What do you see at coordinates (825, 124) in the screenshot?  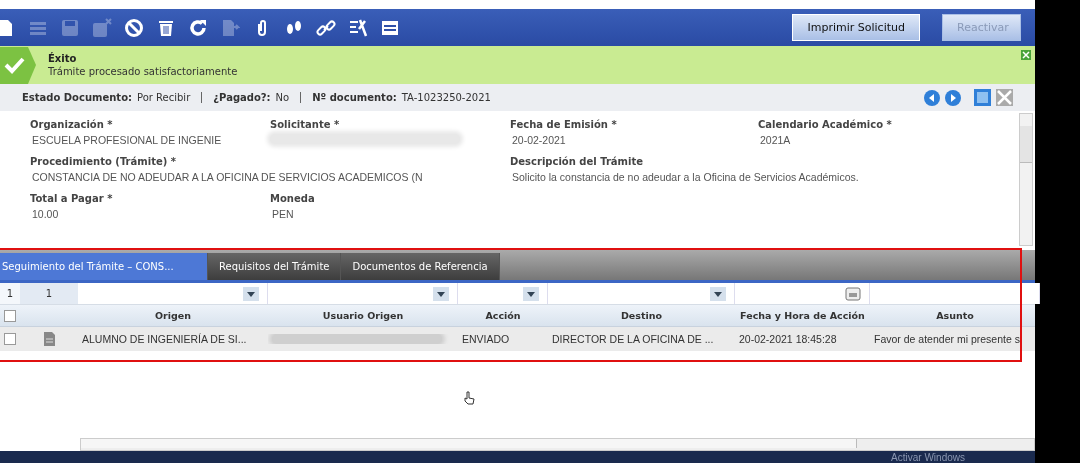 I see `field-label: Calendario Académico *` at bounding box center [825, 124].